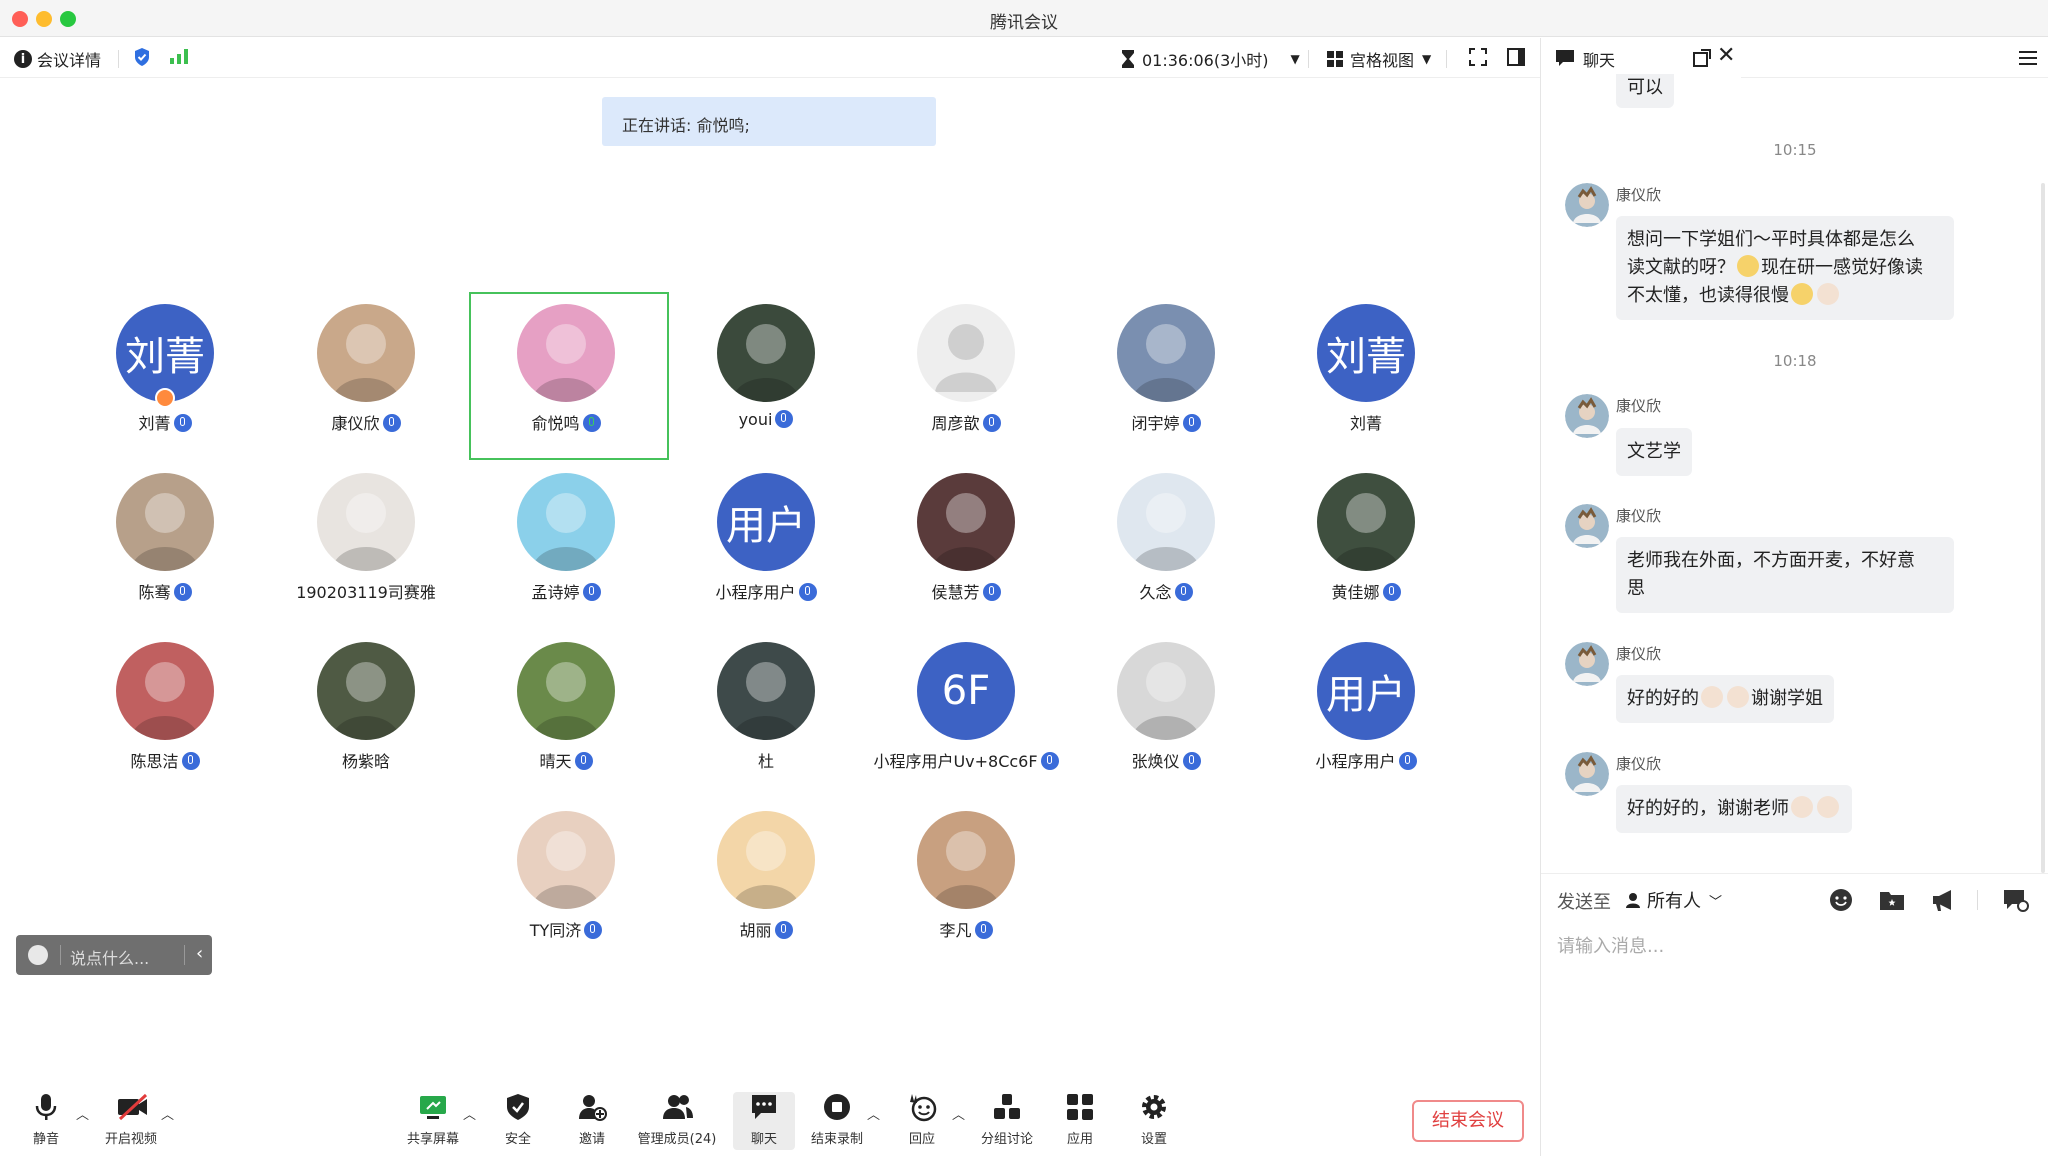  What do you see at coordinates (1633, 900) in the screenshot?
I see `person-icon` at bounding box center [1633, 900].